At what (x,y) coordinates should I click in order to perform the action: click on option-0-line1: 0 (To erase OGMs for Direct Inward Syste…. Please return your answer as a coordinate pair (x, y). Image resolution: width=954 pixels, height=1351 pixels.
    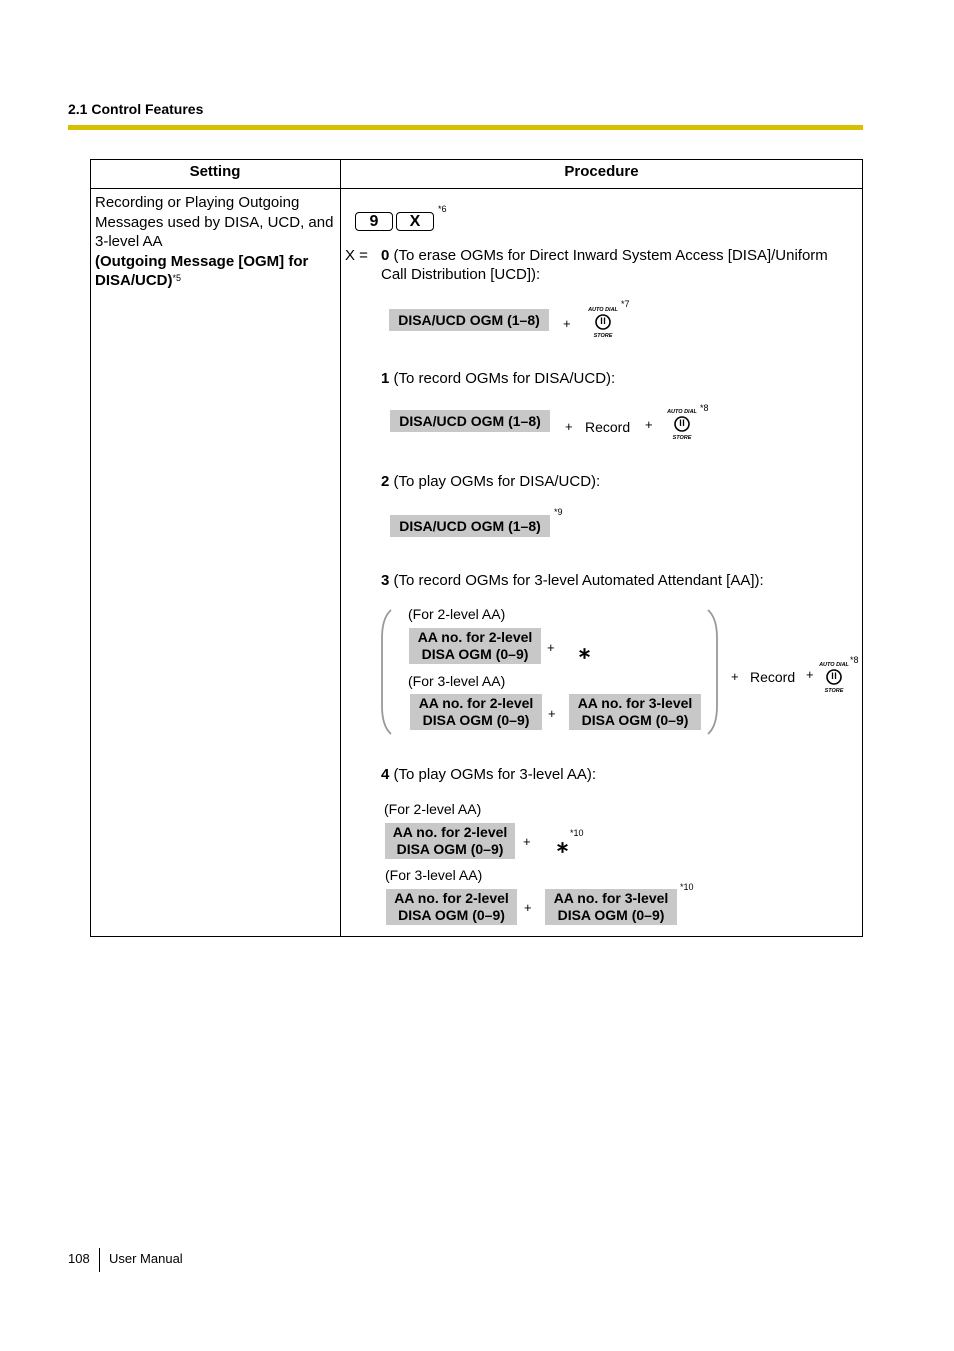
    Looking at the image, I should click on (604, 255).